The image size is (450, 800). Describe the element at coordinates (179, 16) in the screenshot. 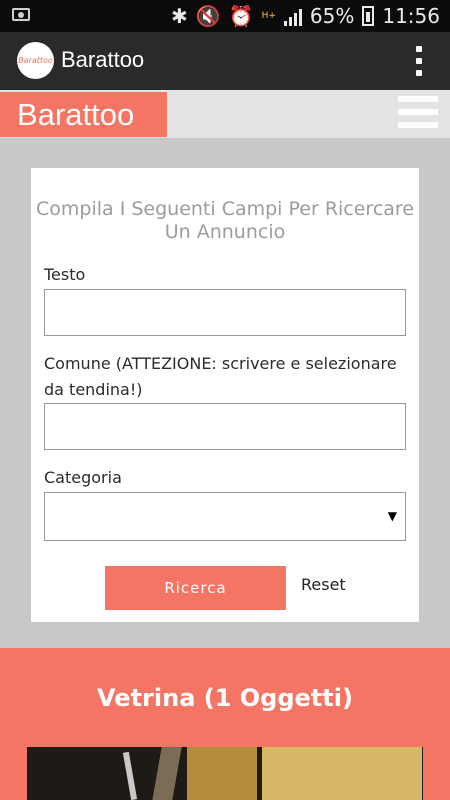

I see `bluetooth-icon: ✱` at that location.